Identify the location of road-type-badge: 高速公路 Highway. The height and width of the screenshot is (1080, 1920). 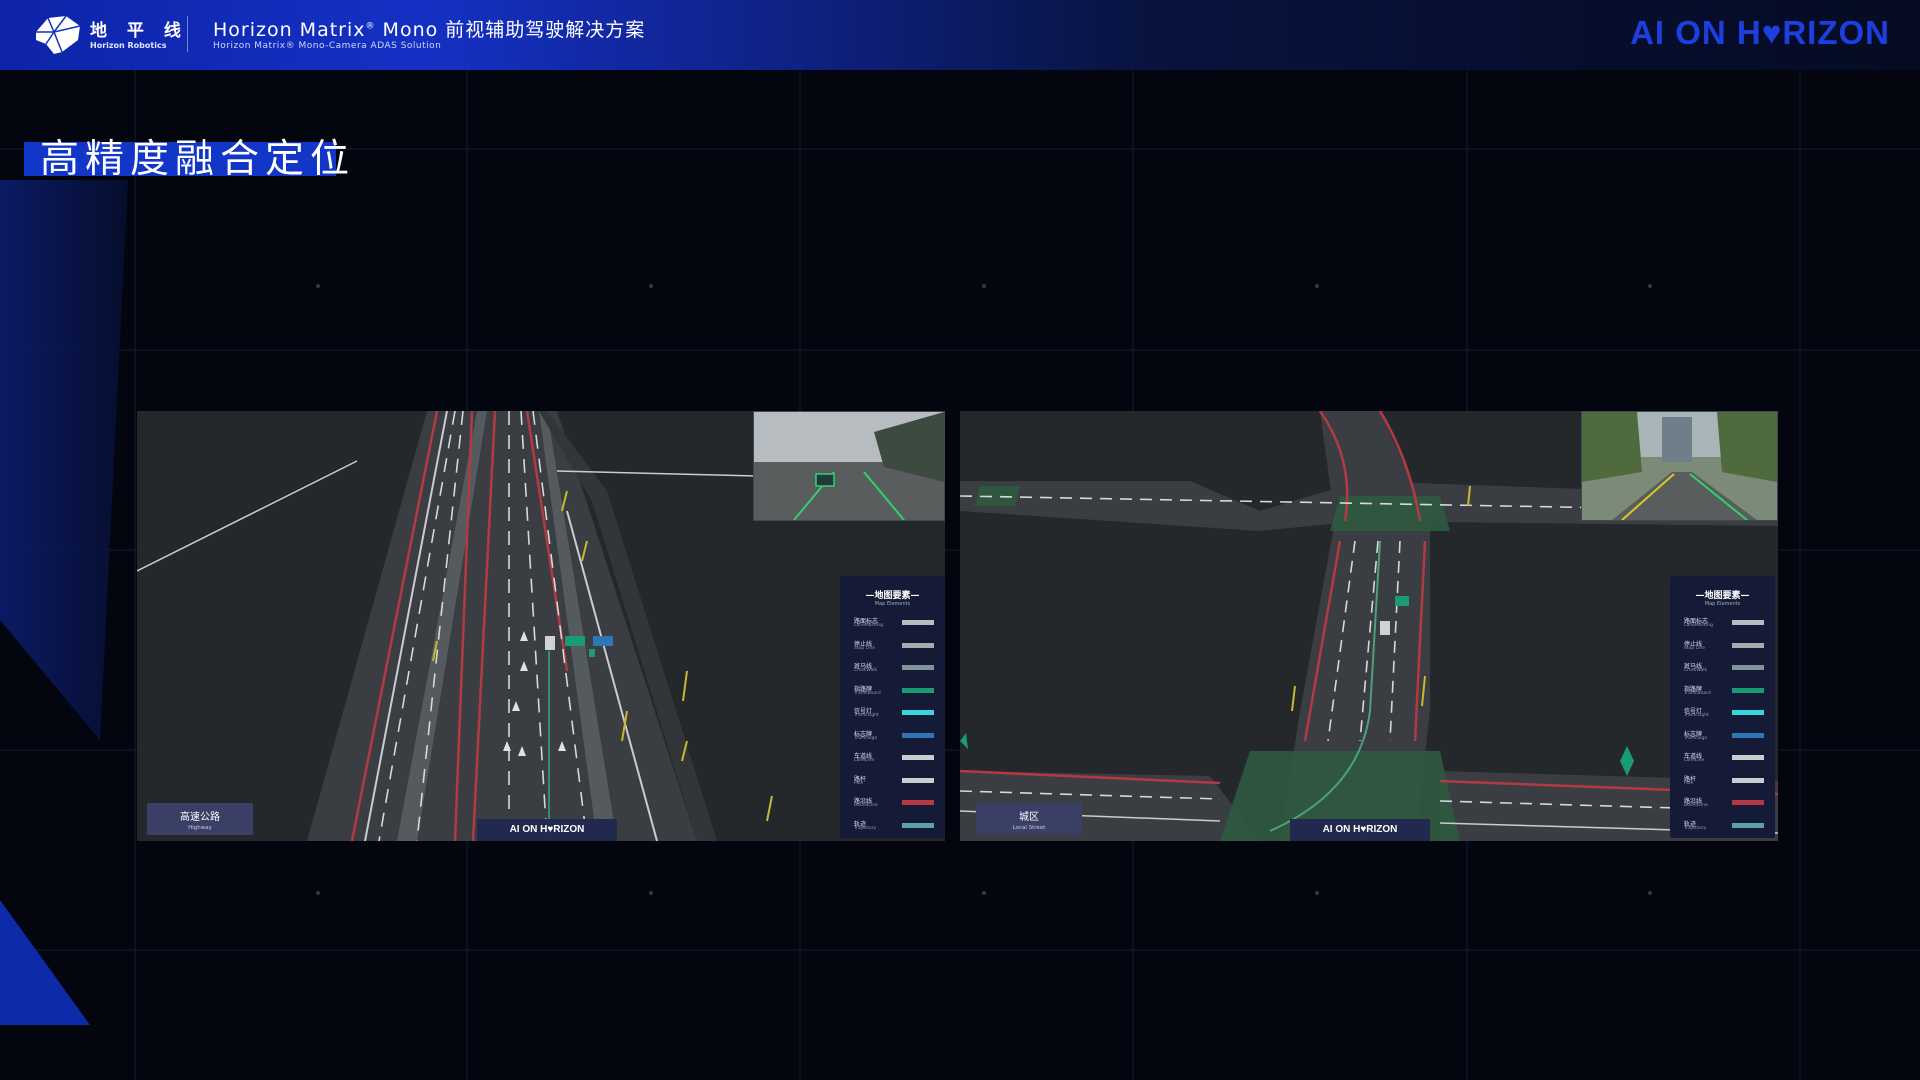
(200, 819).